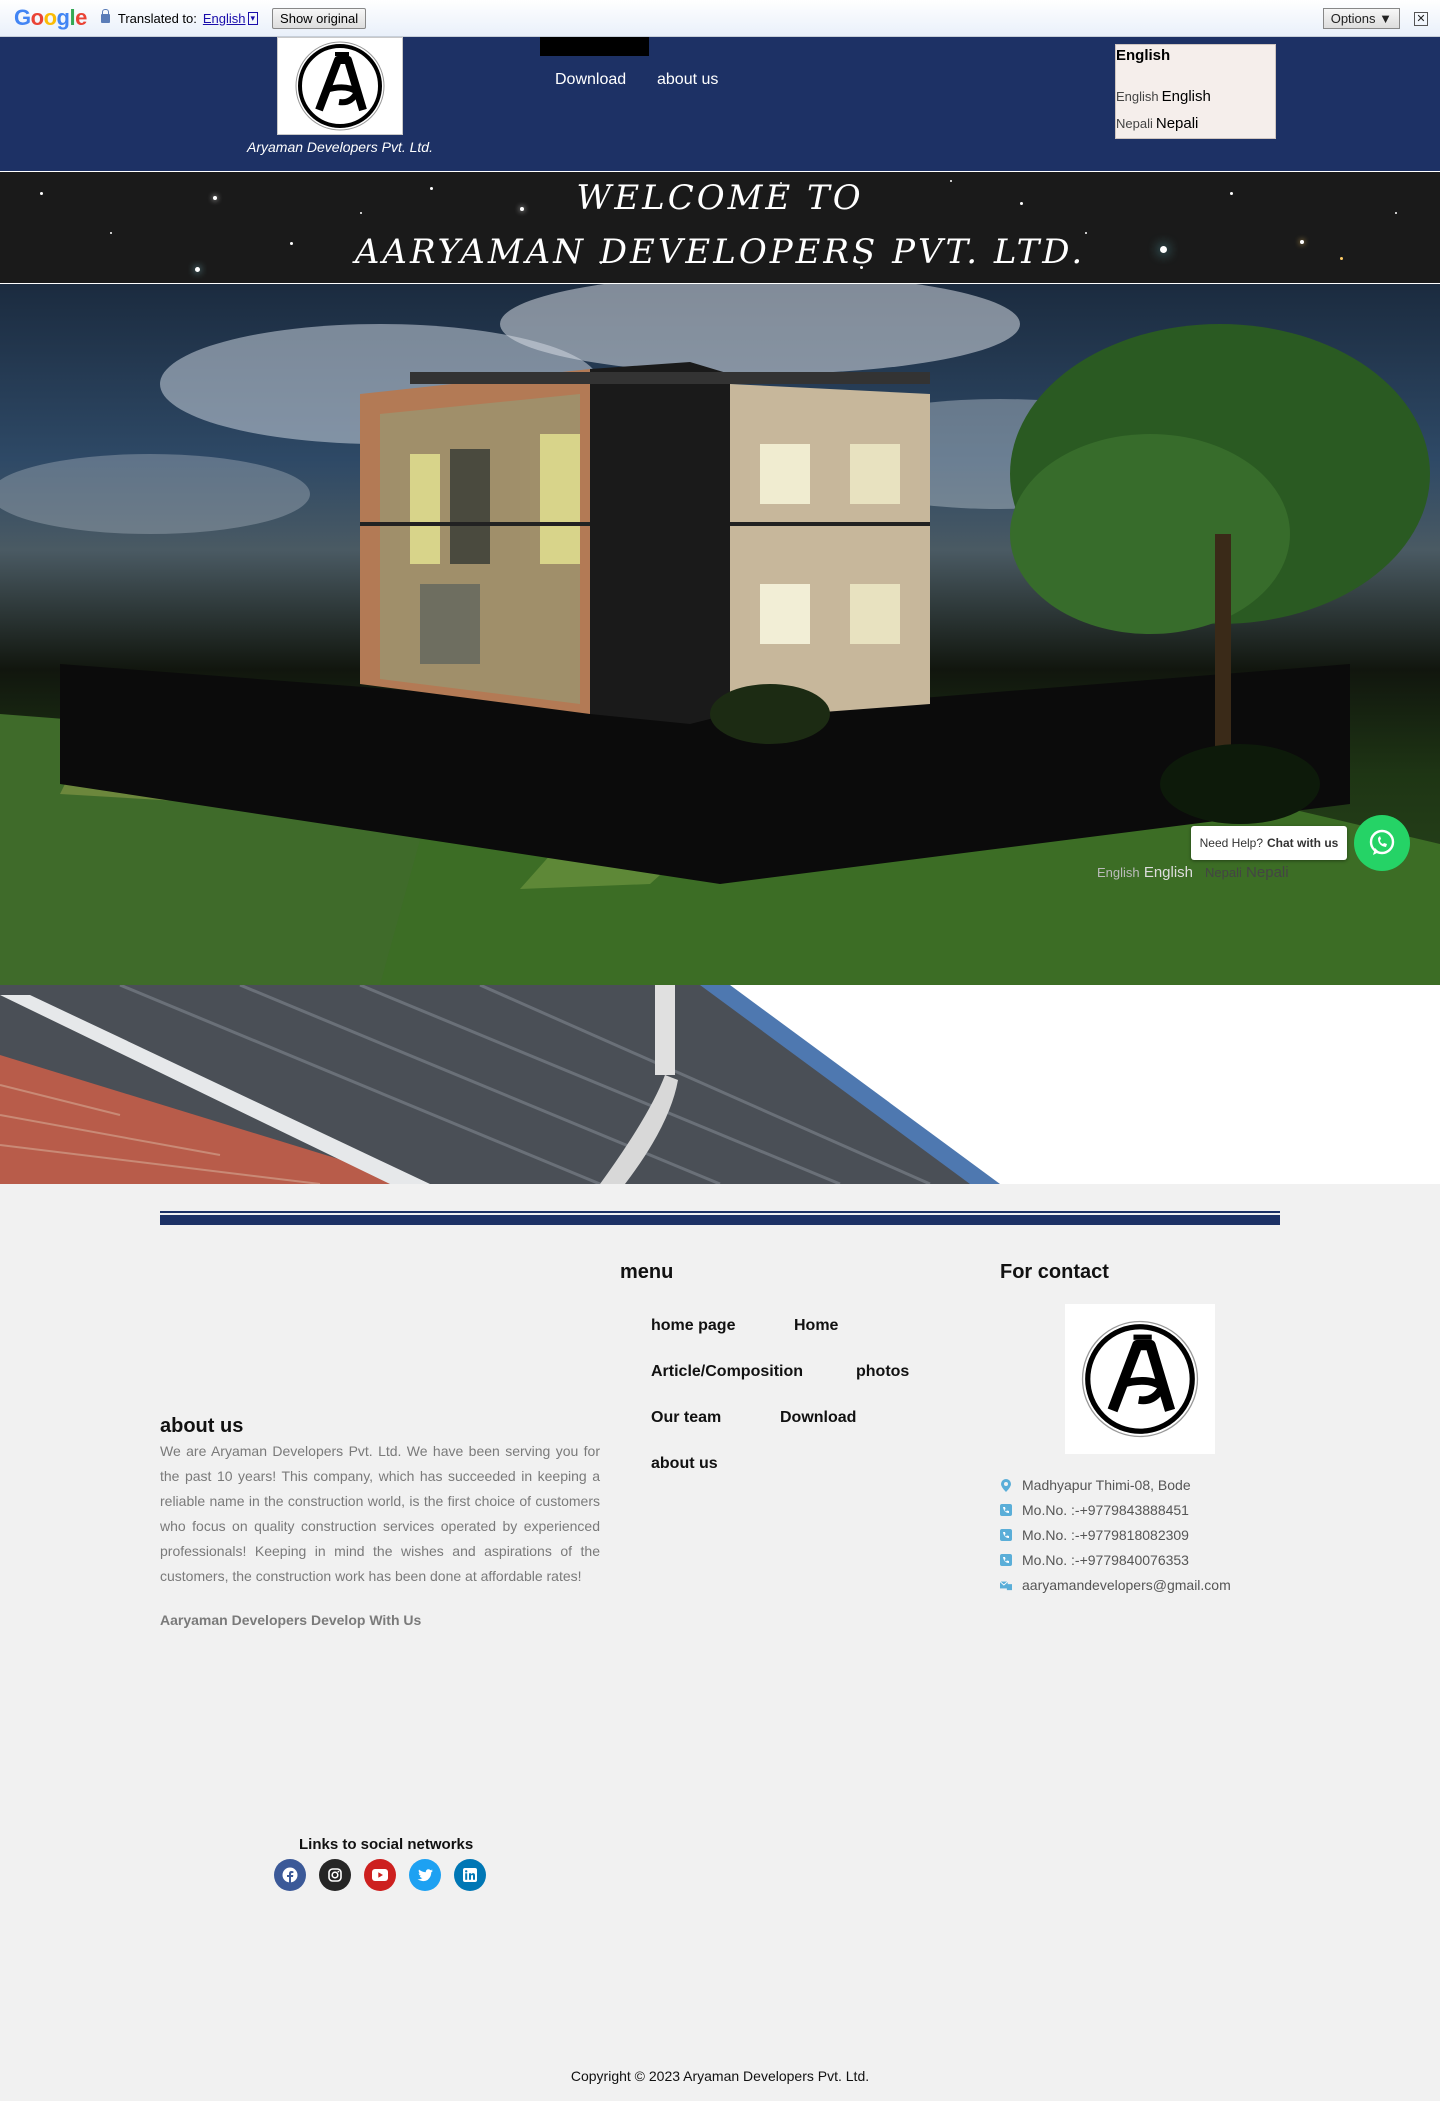  I want to click on linkedin-link, so click(470, 1875).